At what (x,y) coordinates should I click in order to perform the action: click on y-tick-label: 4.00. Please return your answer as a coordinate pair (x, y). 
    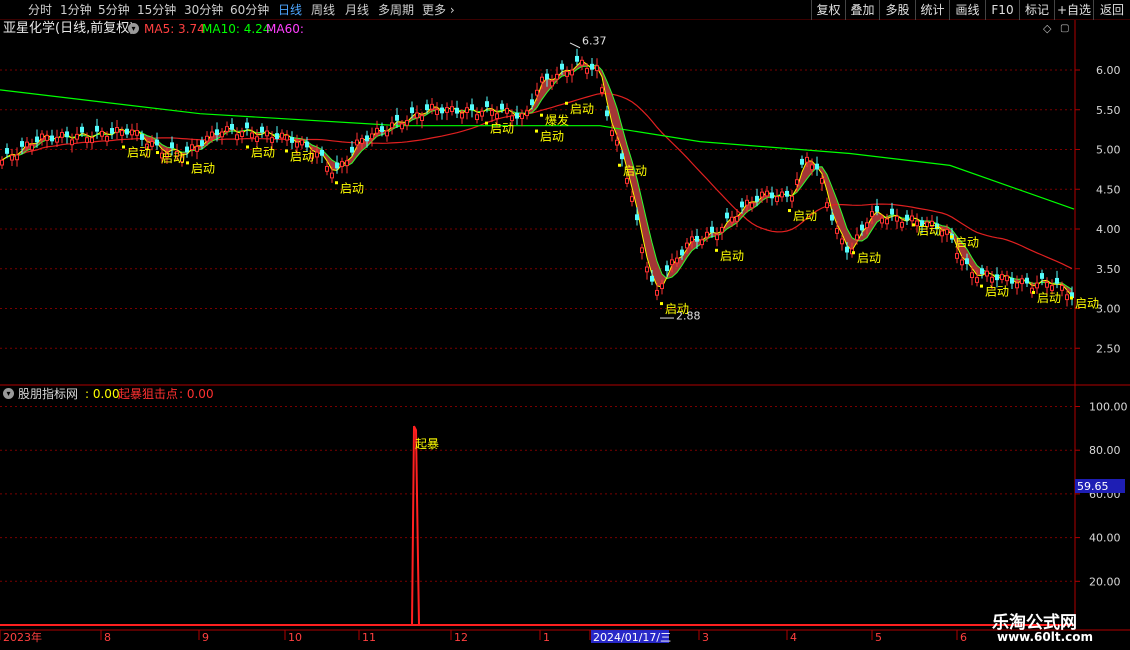
    Looking at the image, I should click on (1108, 229).